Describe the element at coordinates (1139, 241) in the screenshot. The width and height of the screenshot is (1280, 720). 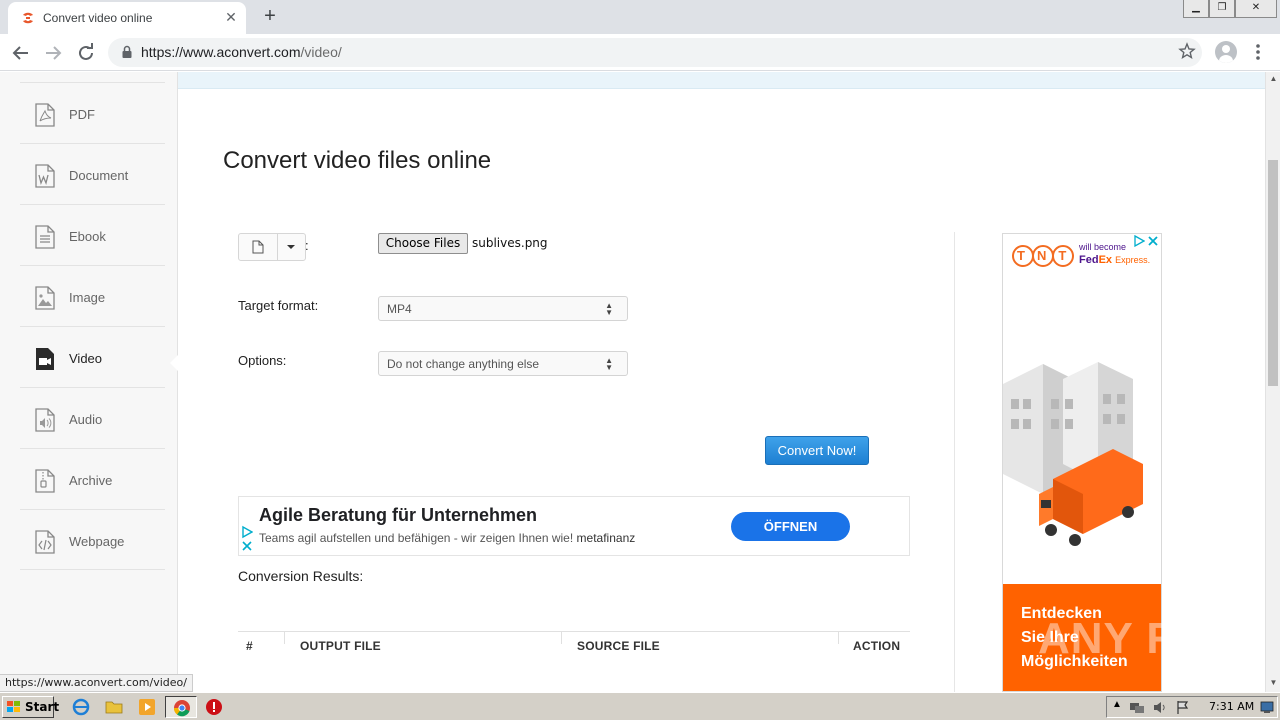
I see `adchoices-play-icon` at that location.